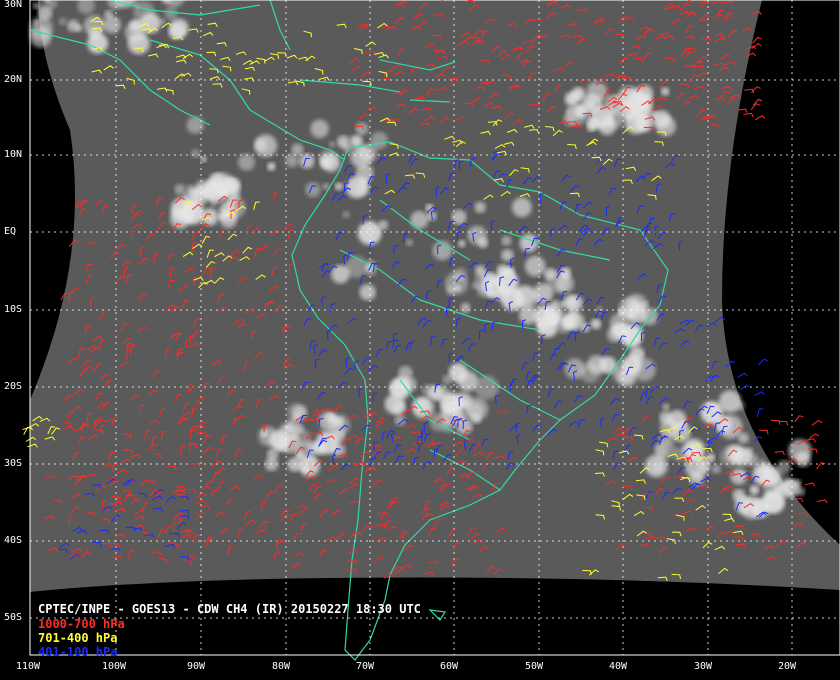 The height and width of the screenshot is (680, 840). Describe the element at coordinates (28, 666) in the screenshot. I see `longitude-label: 110W` at that location.